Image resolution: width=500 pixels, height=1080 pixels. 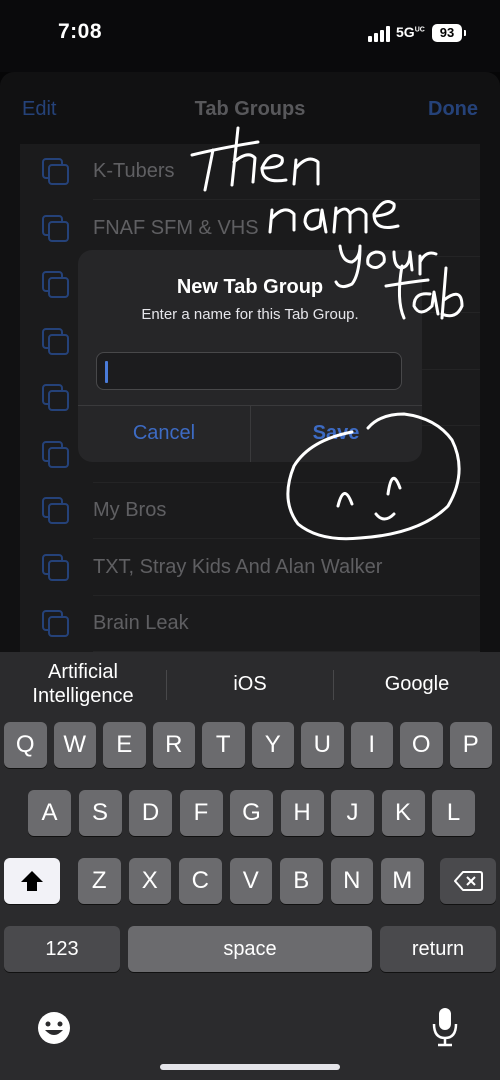 I want to click on key-n: N, so click(x=351, y=881).